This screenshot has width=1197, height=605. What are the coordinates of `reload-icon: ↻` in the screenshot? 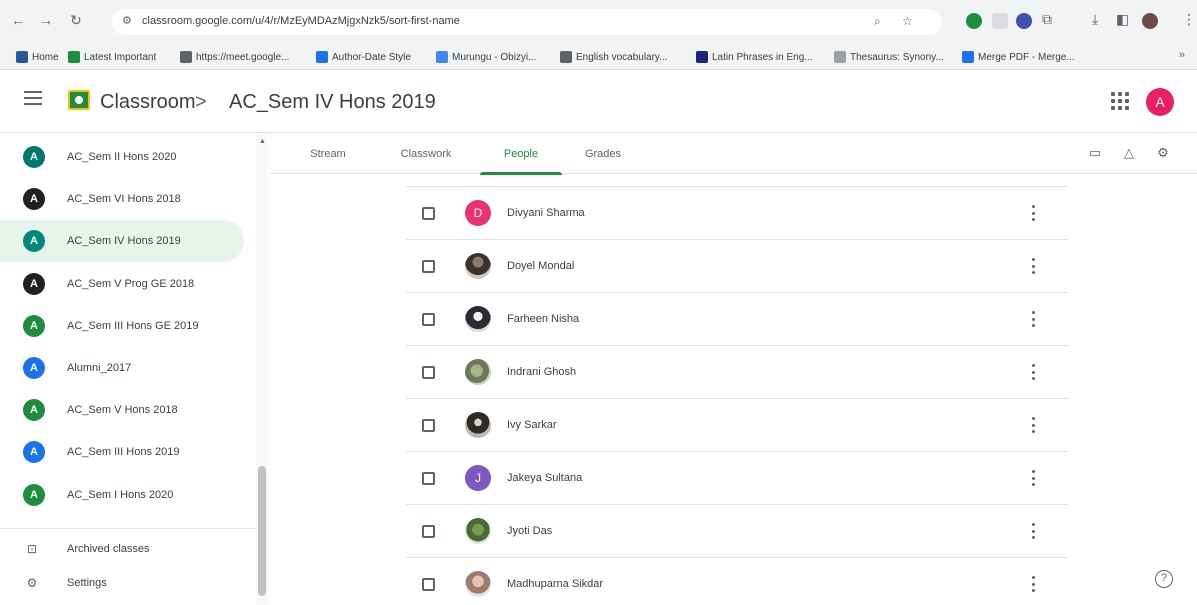 It's located at (76, 20).